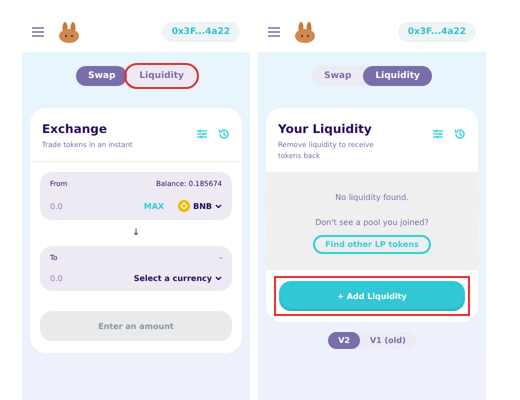 The height and width of the screenshot is (400, 520). I want to click on card-title: Exchange, so click(75, 129).